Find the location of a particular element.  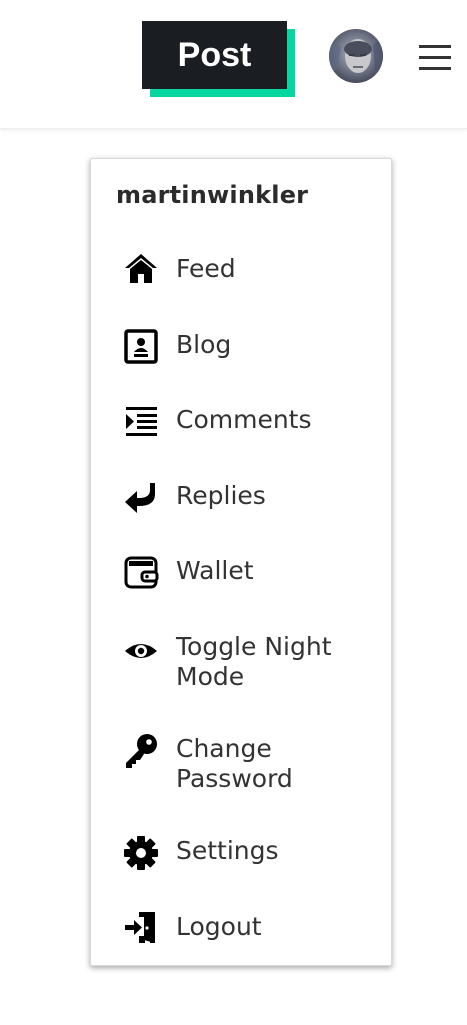

menu-item-blog: Blog is located at coordinates (241, 347).